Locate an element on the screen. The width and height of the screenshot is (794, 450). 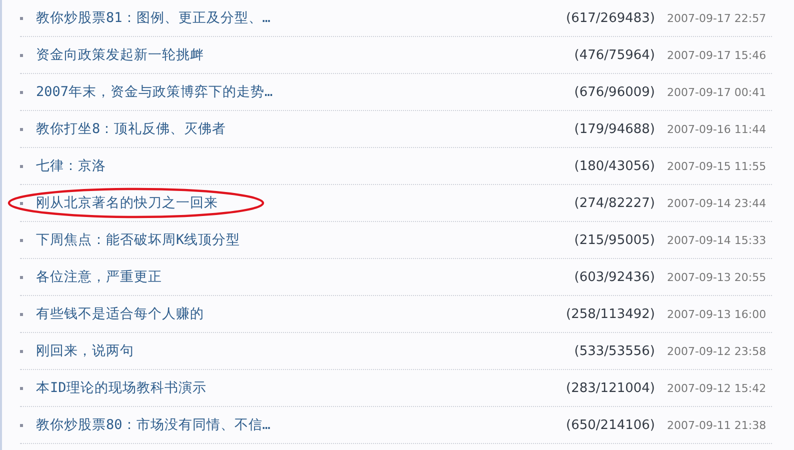
post-link: 资金向政策发起新一轮挑衅 is located at coordinates (305, 55).